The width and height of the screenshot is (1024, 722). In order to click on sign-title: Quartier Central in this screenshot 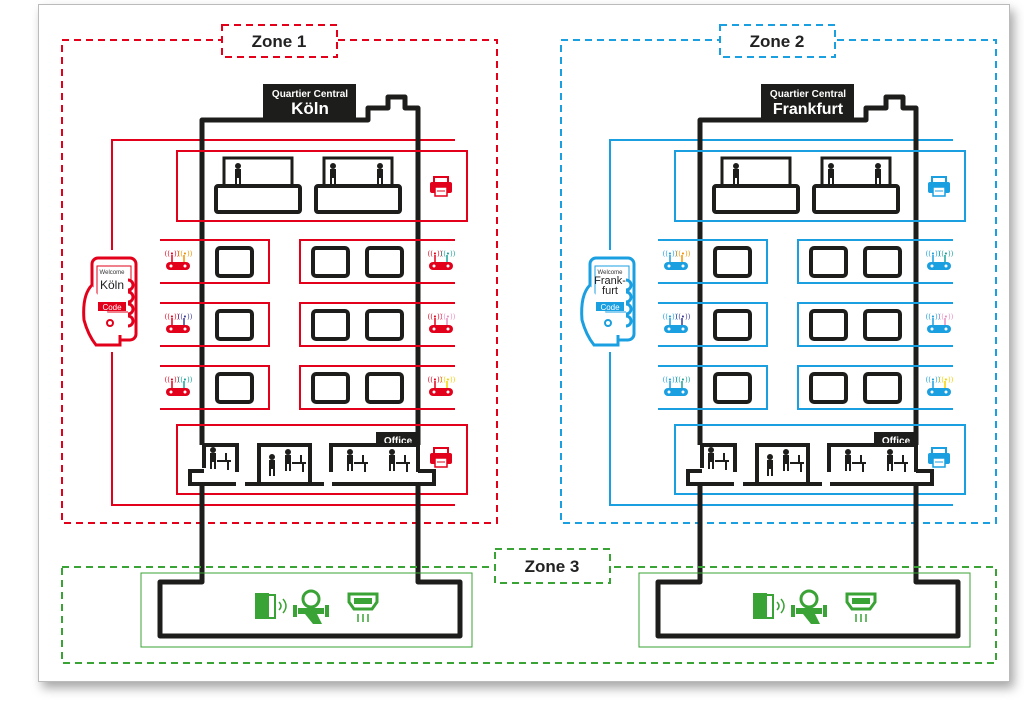, I will do `click(808, 94)`.